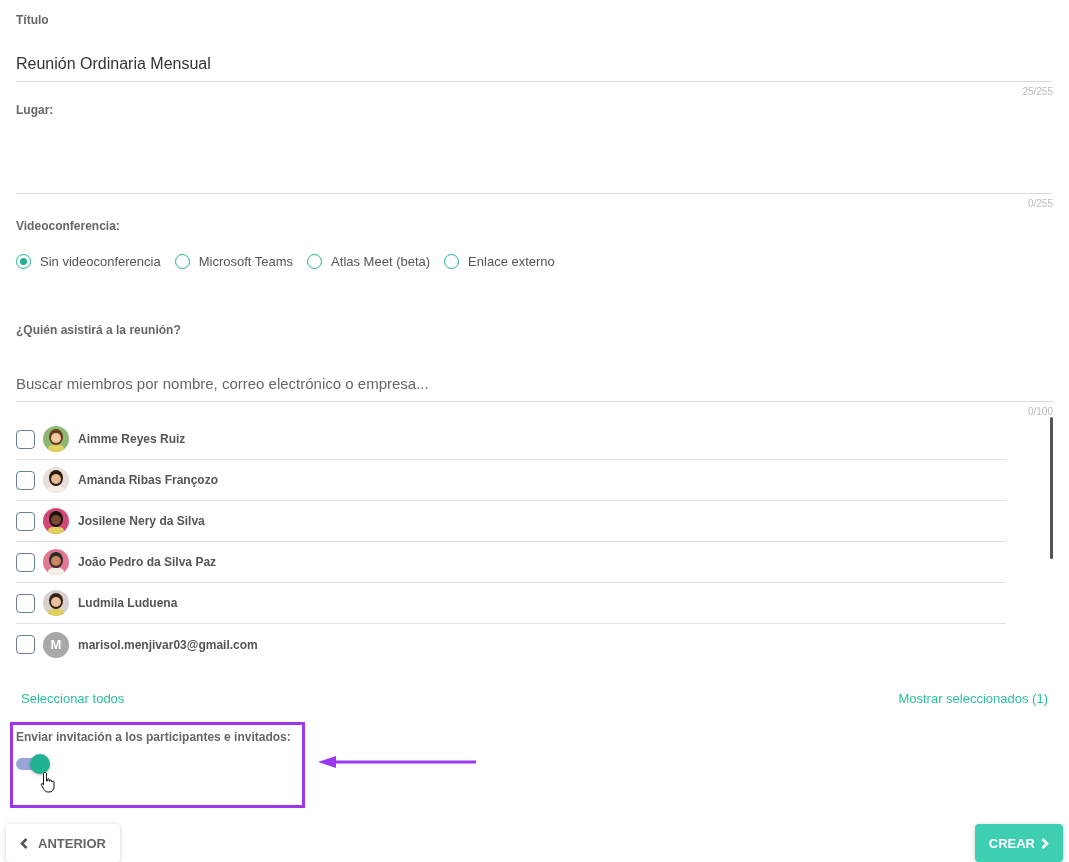 This screenshot has height=862, width=1069. What do you see at coordinates (1040, 411) in the screenshot?
I see `character-counter: 0/100` at bounding box center [1040, 411].